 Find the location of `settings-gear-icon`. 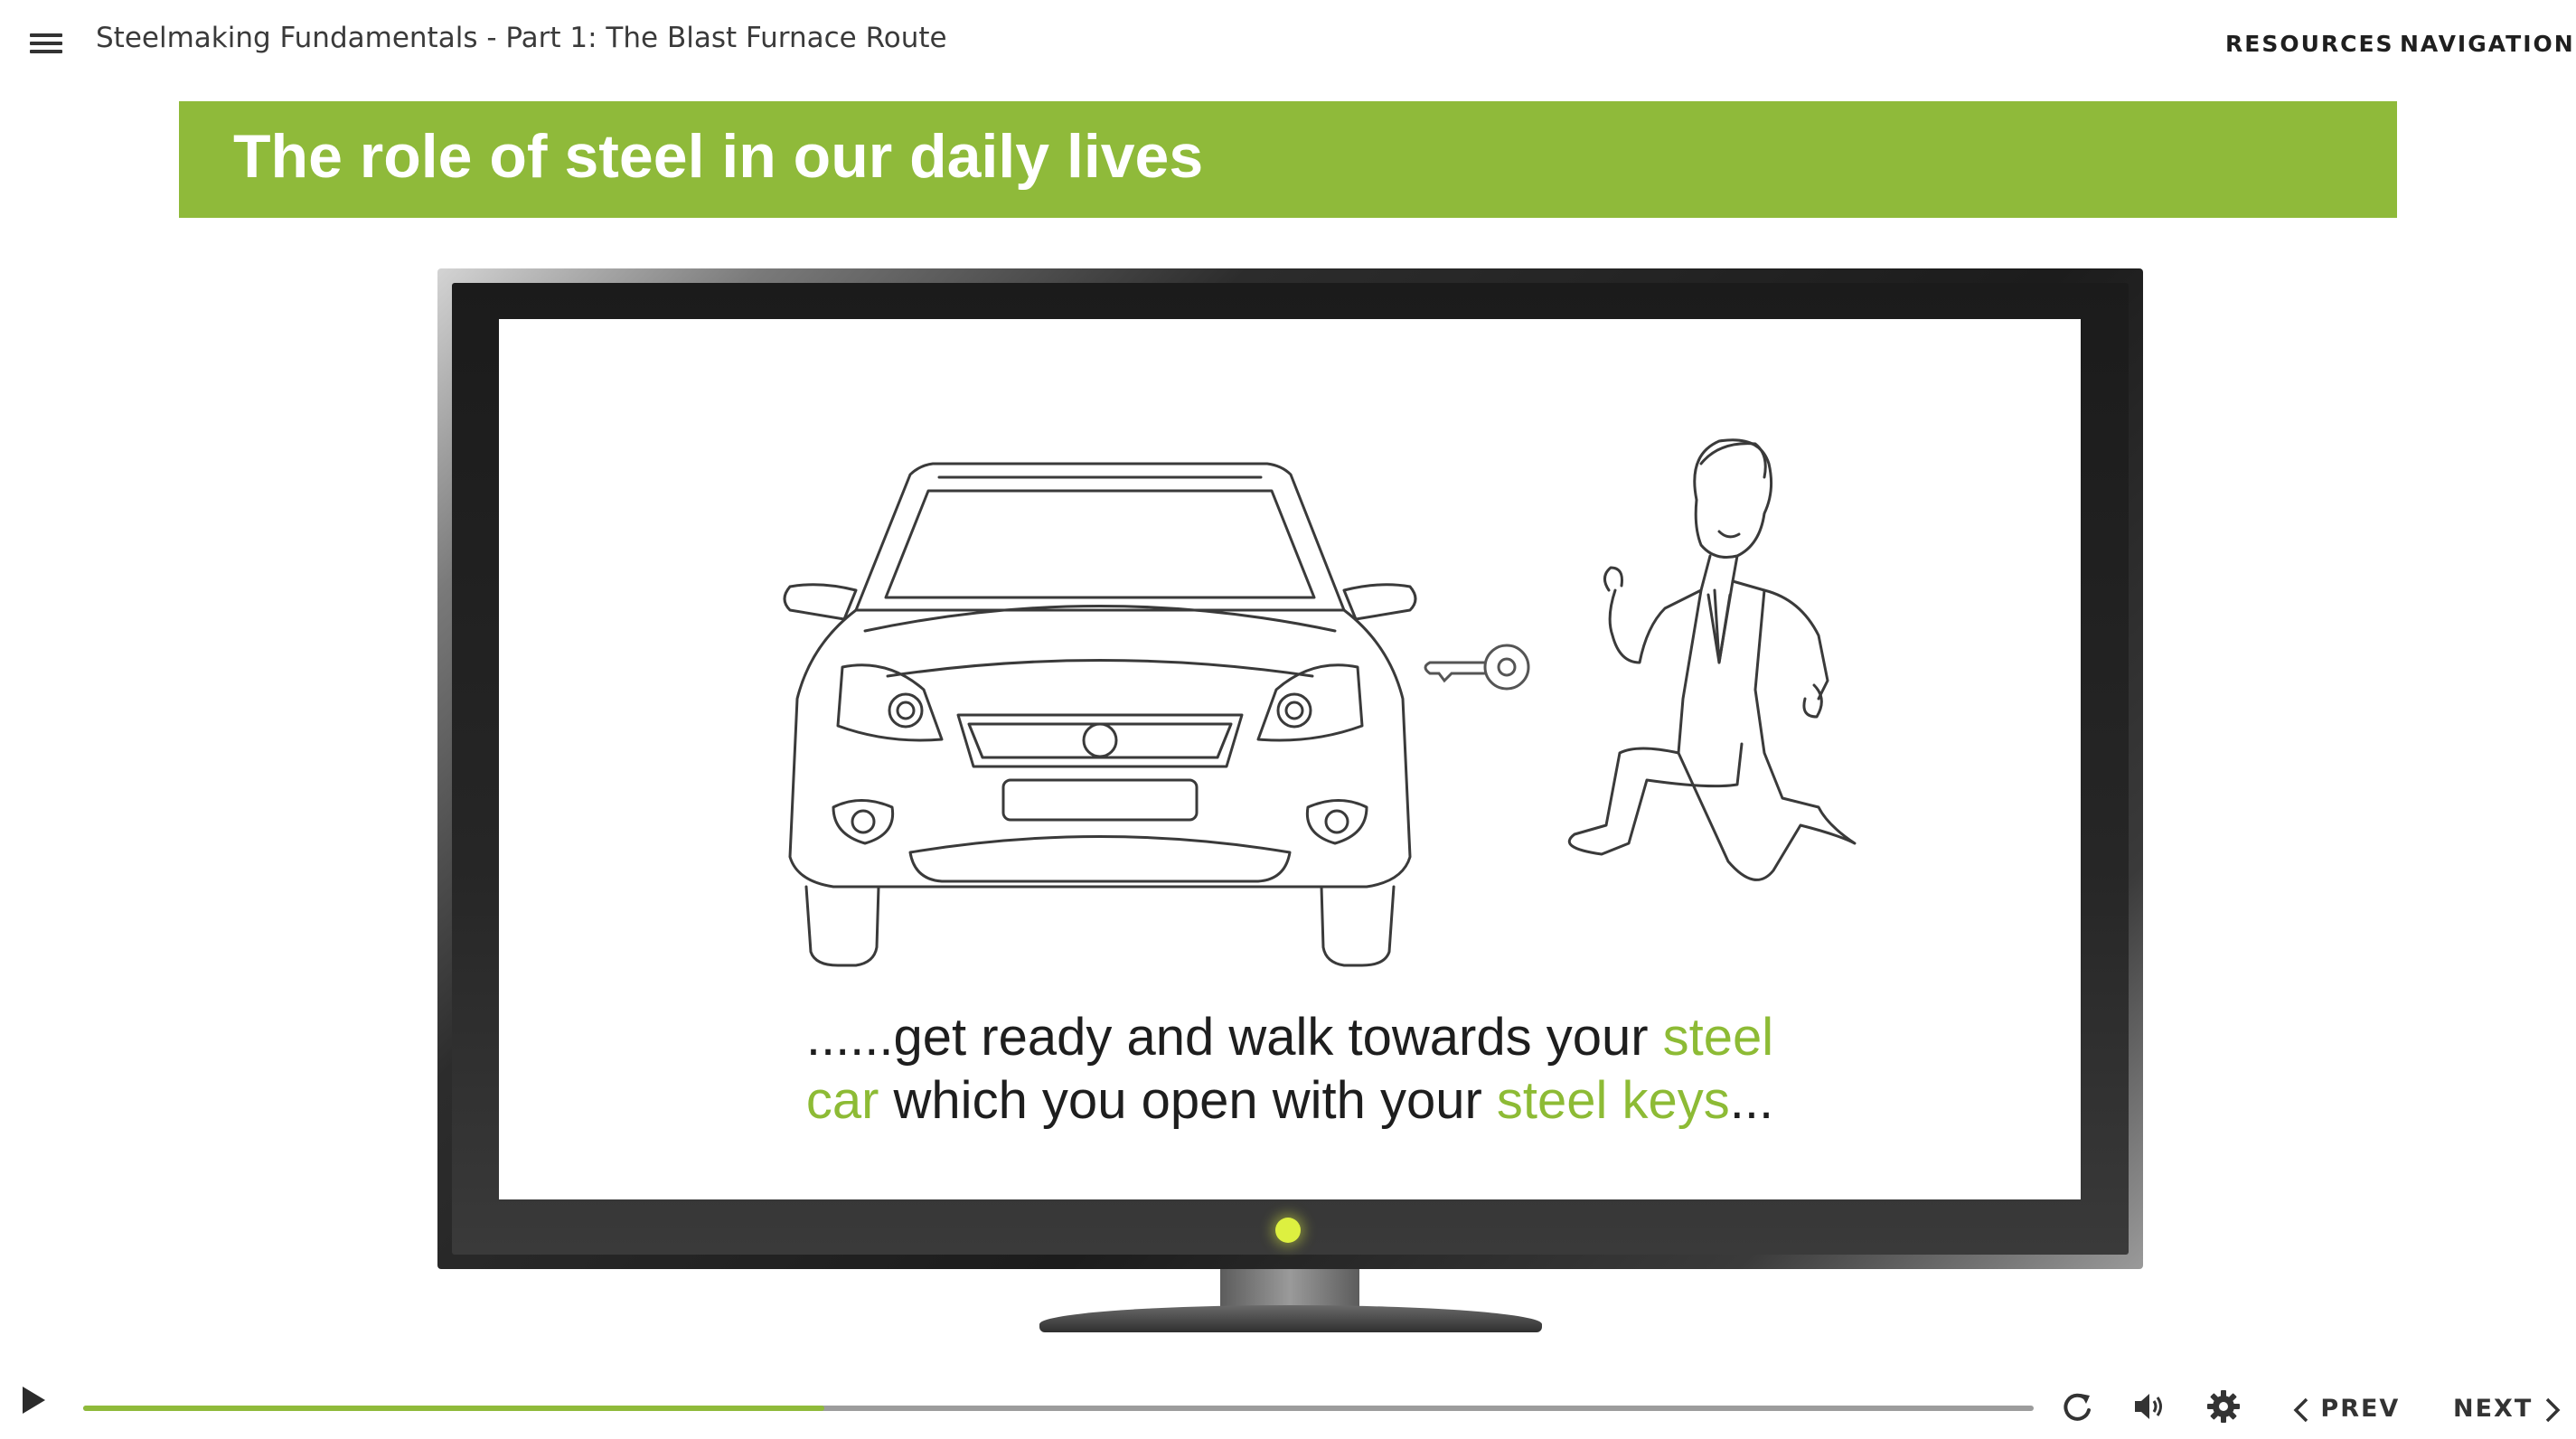

settings-gear-icon is located at coordinates (2224, 1406).